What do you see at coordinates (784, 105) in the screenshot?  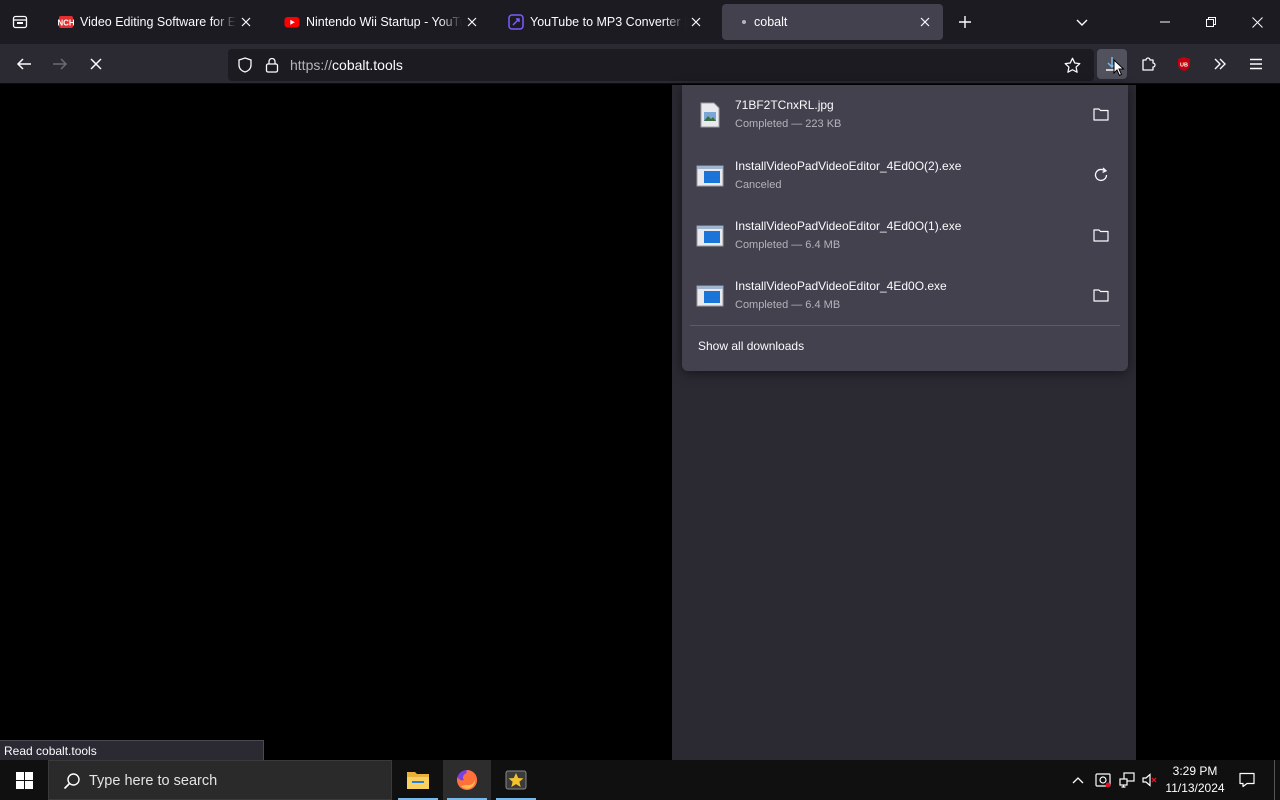 I see `download-filename: 71BF2TCnxRL.jpg` at bounding box center [784, 105].